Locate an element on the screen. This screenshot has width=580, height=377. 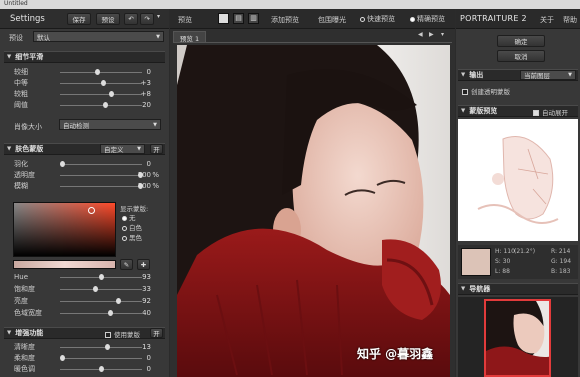
quick-preview-label: 快速预览 is located at coordinates (381, 19).